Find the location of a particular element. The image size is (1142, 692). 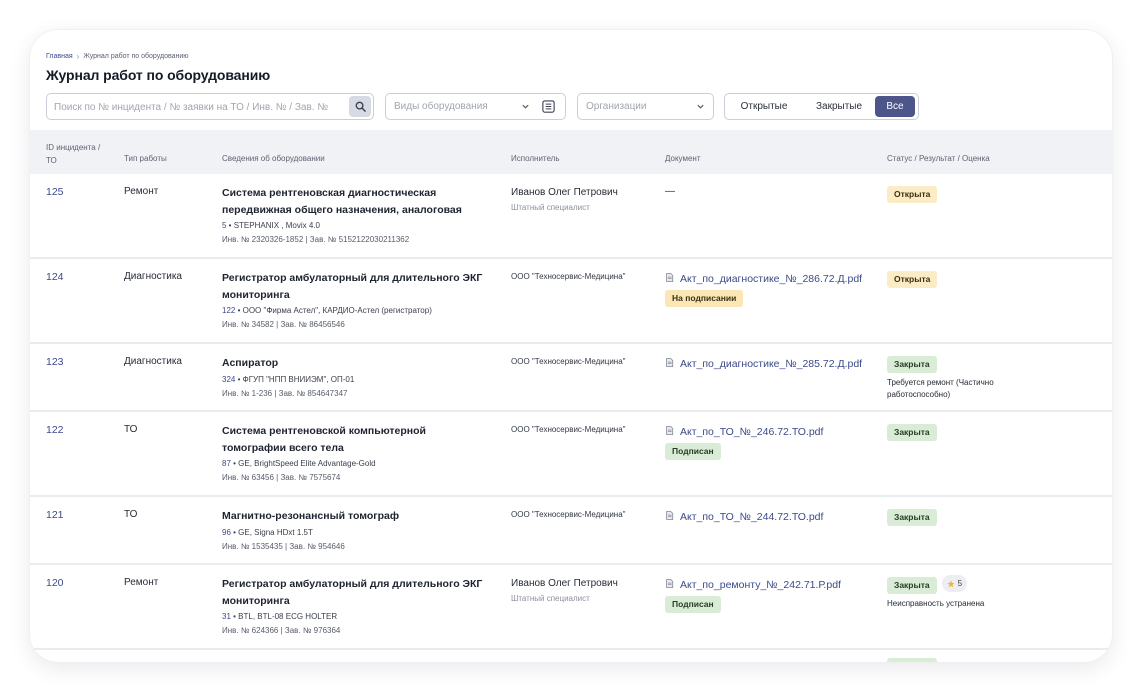

equipment-meta: 324 • ФГУП "НПП ВНИИЭМ", ОП-01 is located at coordinates (288, 379).